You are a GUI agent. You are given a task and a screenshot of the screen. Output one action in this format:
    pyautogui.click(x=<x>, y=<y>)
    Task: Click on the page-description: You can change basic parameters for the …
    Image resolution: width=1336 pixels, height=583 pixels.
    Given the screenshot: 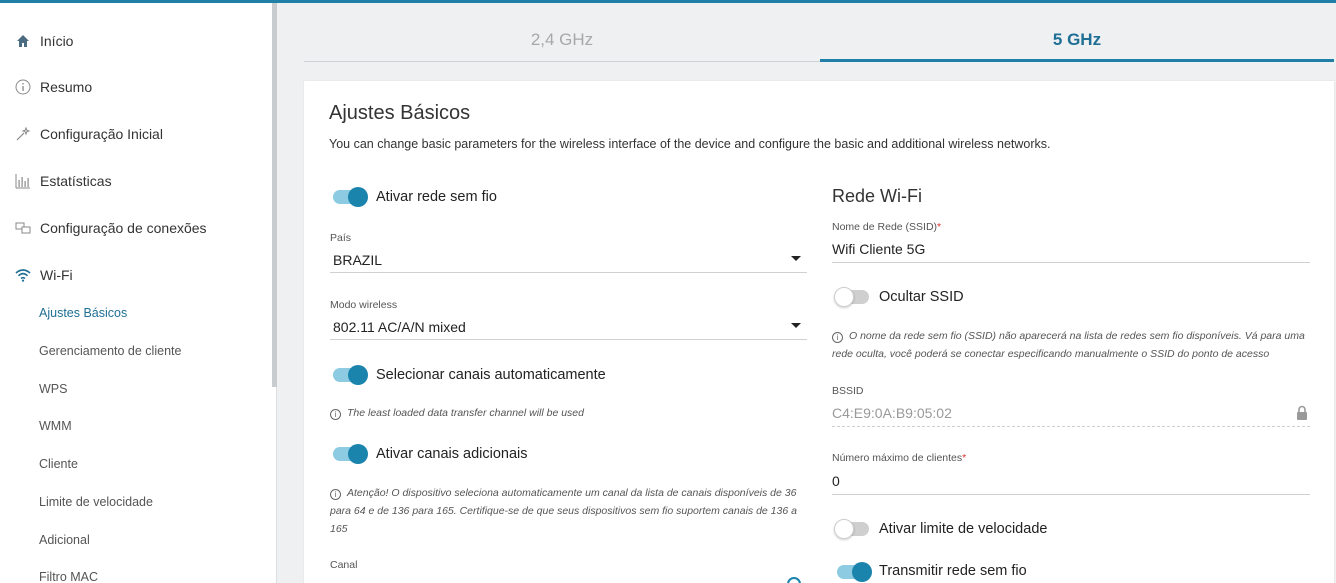 What is the action you would take?
    pyautogui.click(x=690, y=144)
    